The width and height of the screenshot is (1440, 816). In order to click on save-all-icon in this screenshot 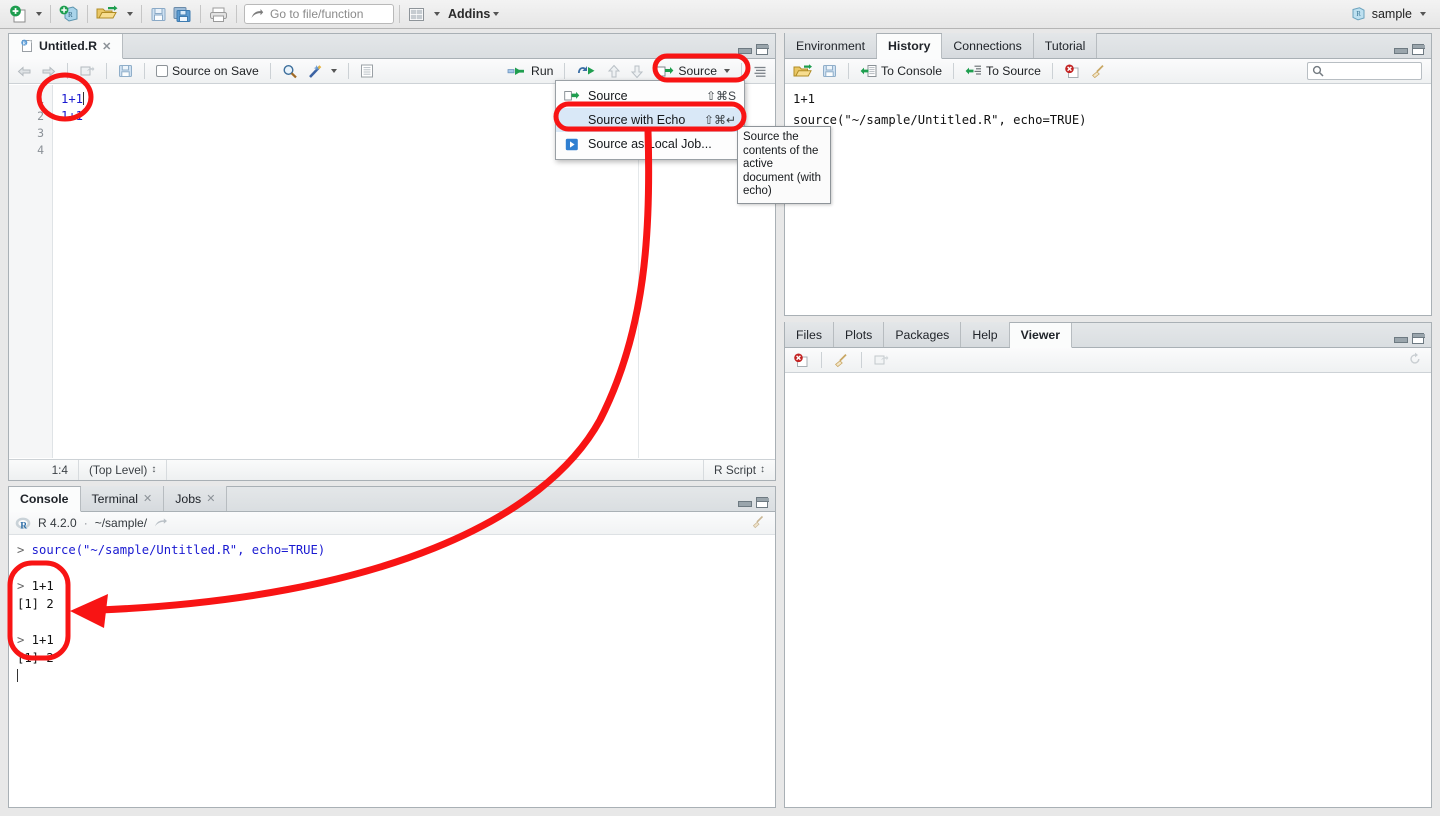, I will do `click(182, 14)`.